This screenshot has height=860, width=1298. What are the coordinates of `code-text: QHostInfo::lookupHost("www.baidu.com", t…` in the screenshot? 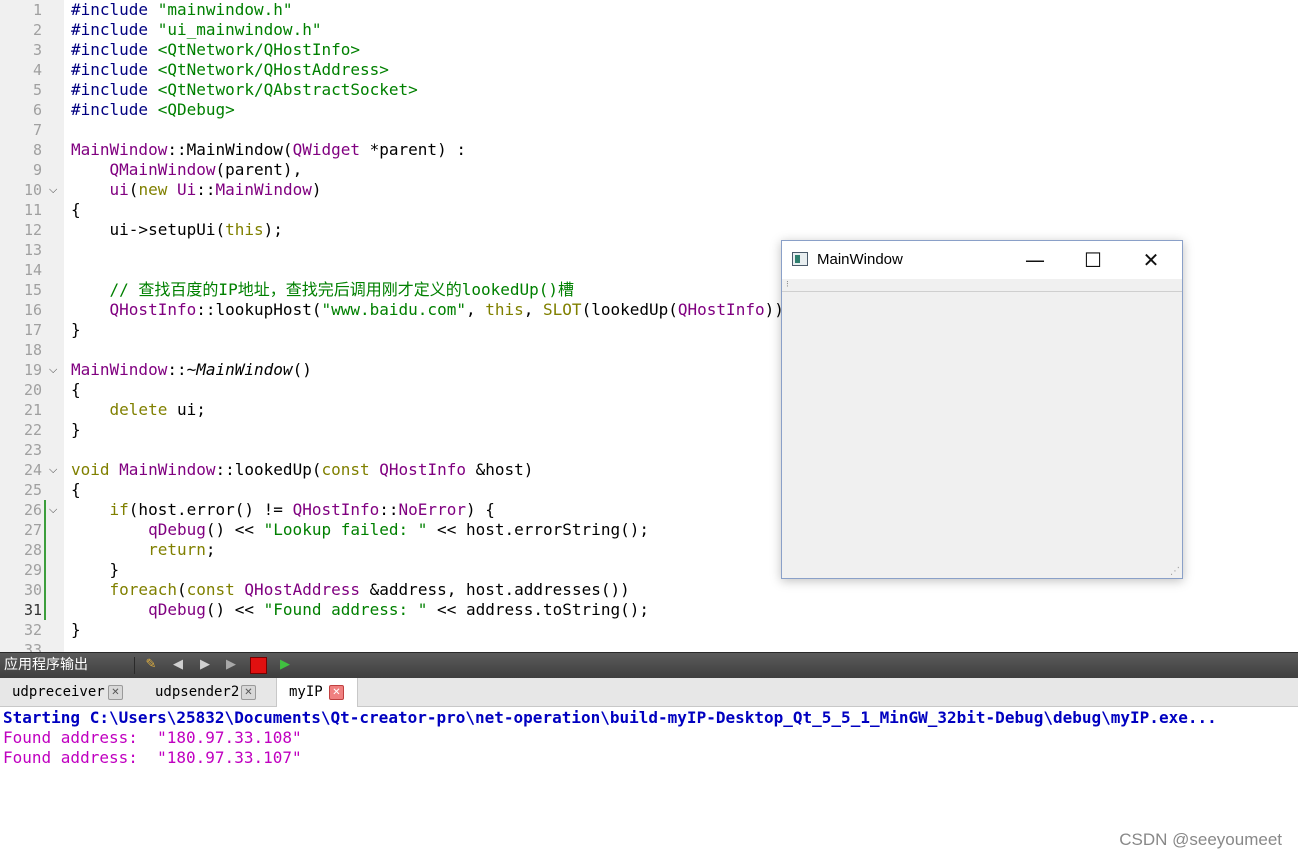 It's located at (437, 310).